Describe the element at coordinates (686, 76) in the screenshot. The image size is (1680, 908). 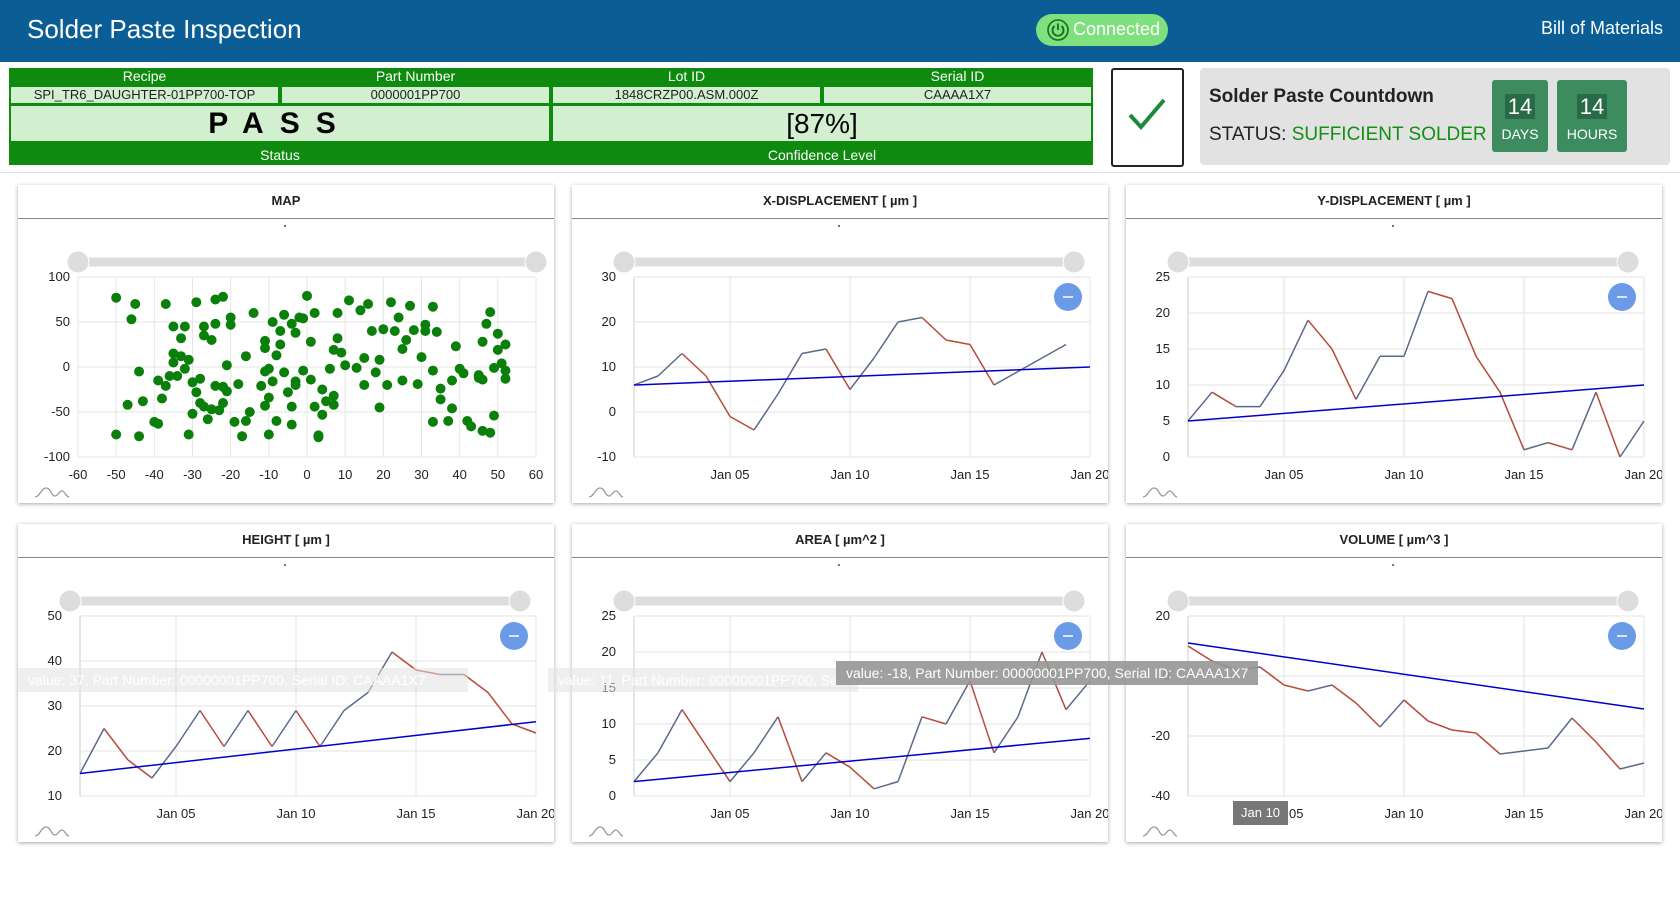
I see `lot-id-header: Lot ID` at that location.